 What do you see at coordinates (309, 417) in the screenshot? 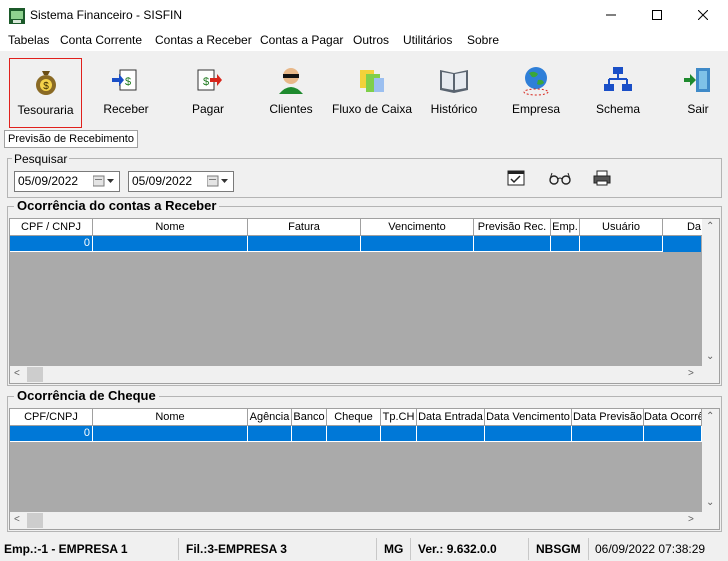
I see `col-banco: Banco` at bounding box center [309, 417].